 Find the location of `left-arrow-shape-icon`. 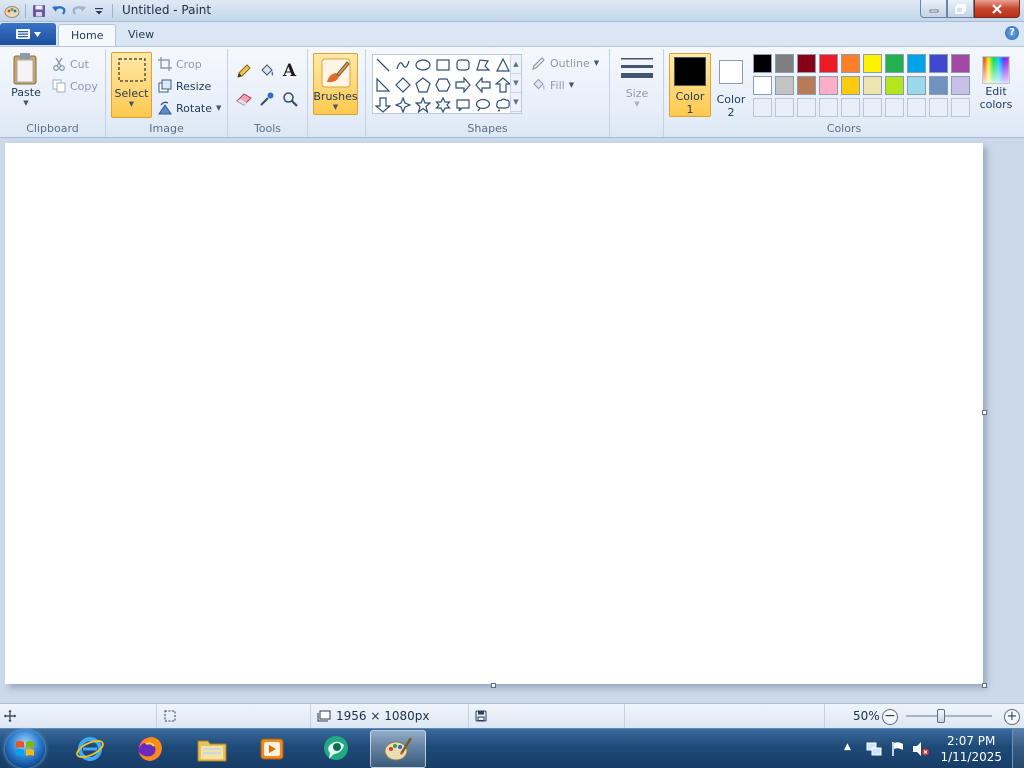

left-arrow-shape-icon is located at coordinates (483, 85).